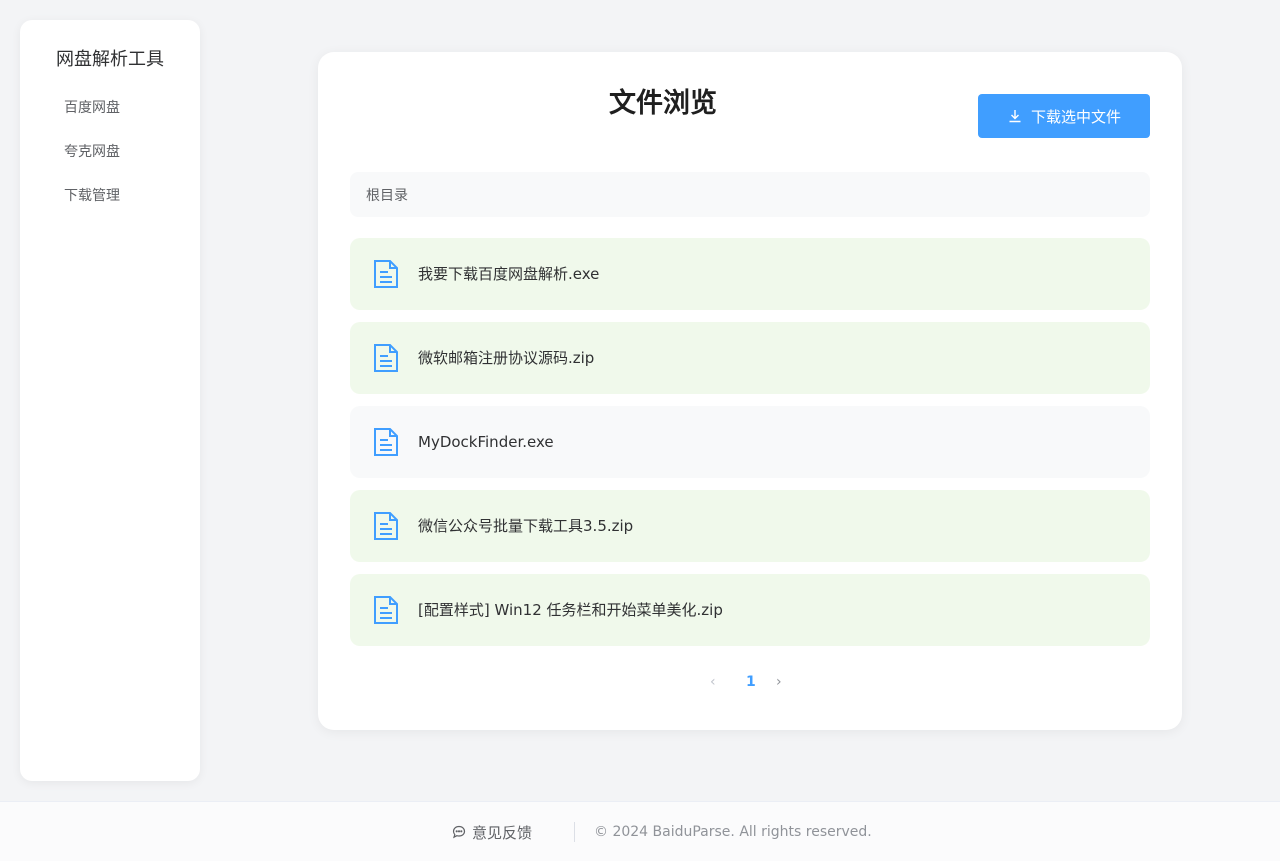 The height and width of the screenshot is (861, 1280). What do you see at coordinates (526, 526) in the screenshot?
I see `file-name: 微信公众号批量下载工具3.5.zip` at bounding box center [526, 526].